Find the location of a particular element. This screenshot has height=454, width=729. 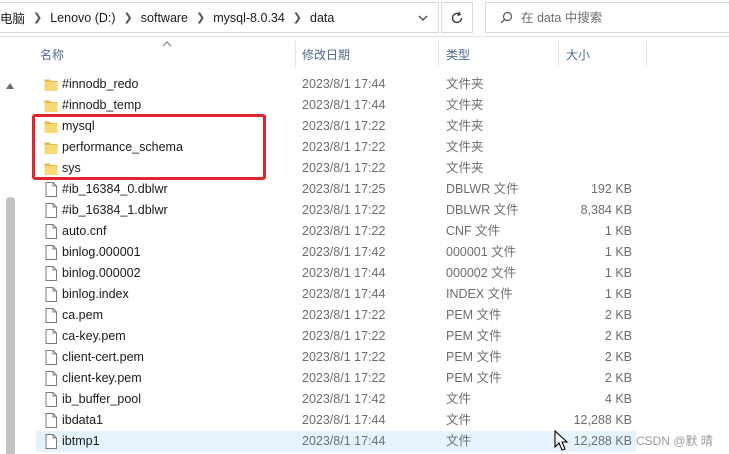

file-type: 000002 文件 is located at coordinates (481, 273).